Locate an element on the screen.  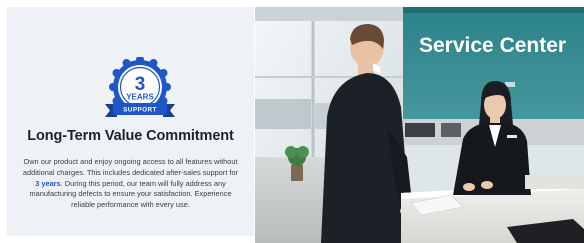
badge-years: YEARS is located at coordinates (140, 97).